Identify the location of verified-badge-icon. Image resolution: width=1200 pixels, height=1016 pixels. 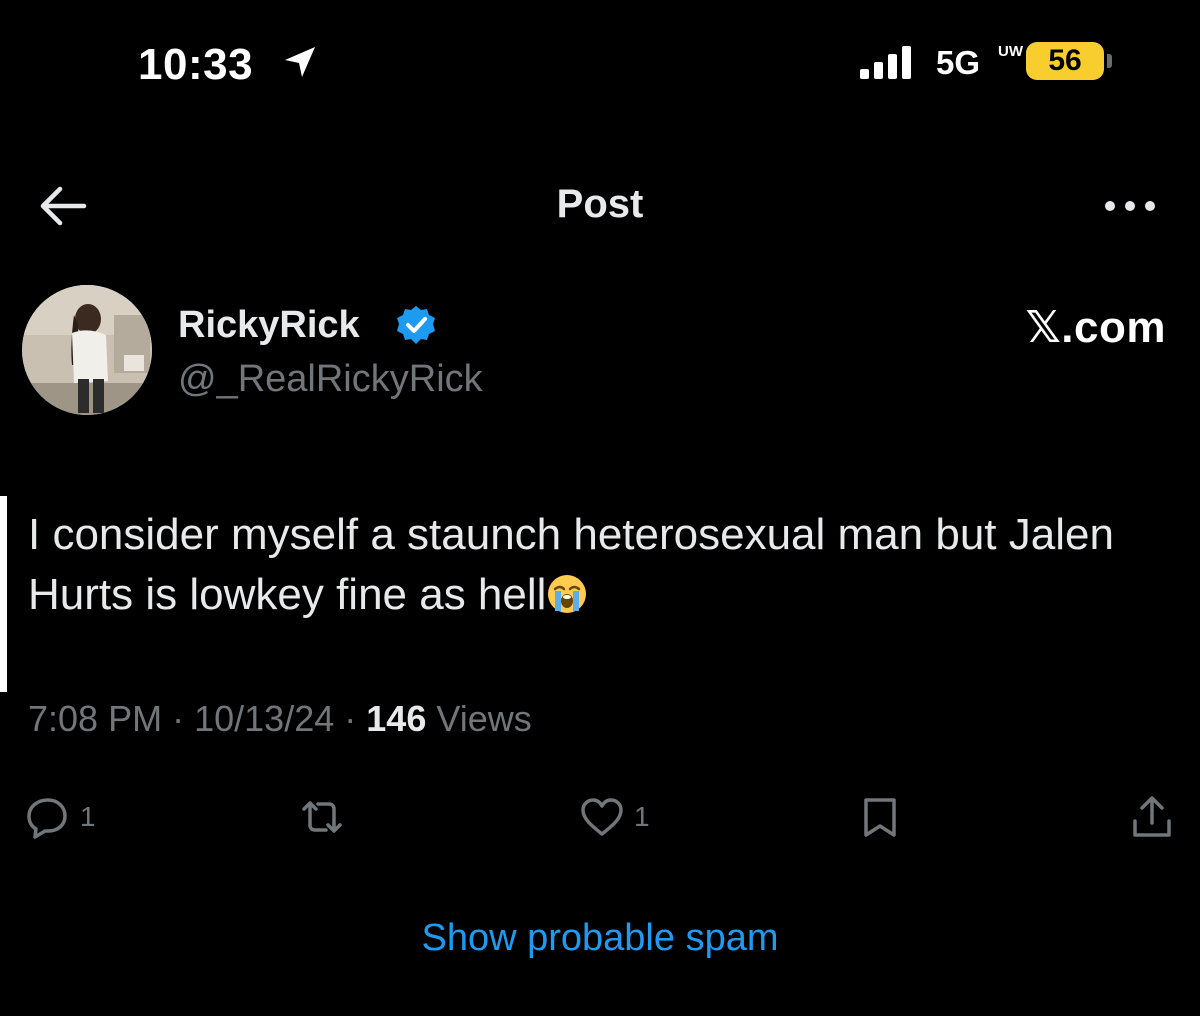
(416, 325).